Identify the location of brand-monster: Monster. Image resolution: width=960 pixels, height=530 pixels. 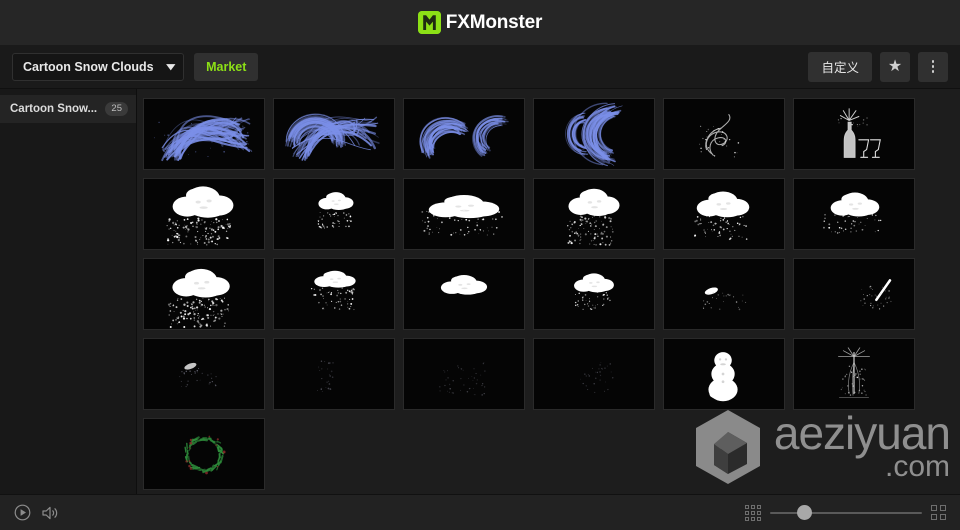
(506, 22).